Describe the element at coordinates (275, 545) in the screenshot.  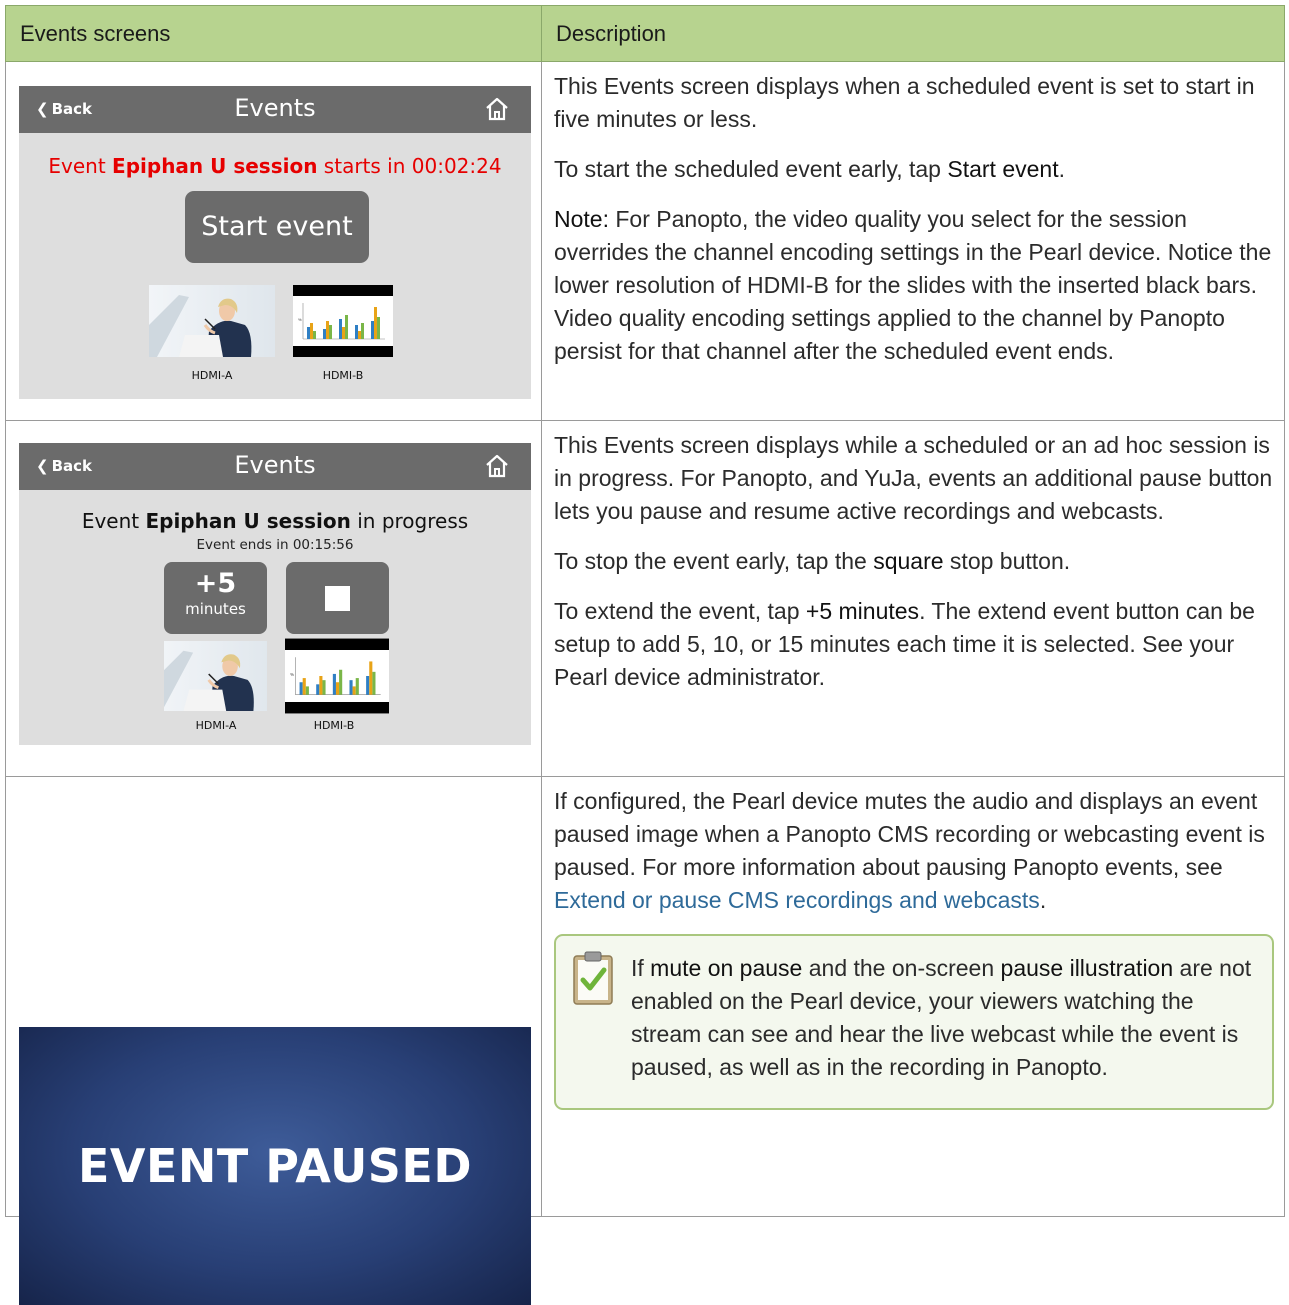
I see `event-ends-countdown: Event ends in 00:15:56` at that location.